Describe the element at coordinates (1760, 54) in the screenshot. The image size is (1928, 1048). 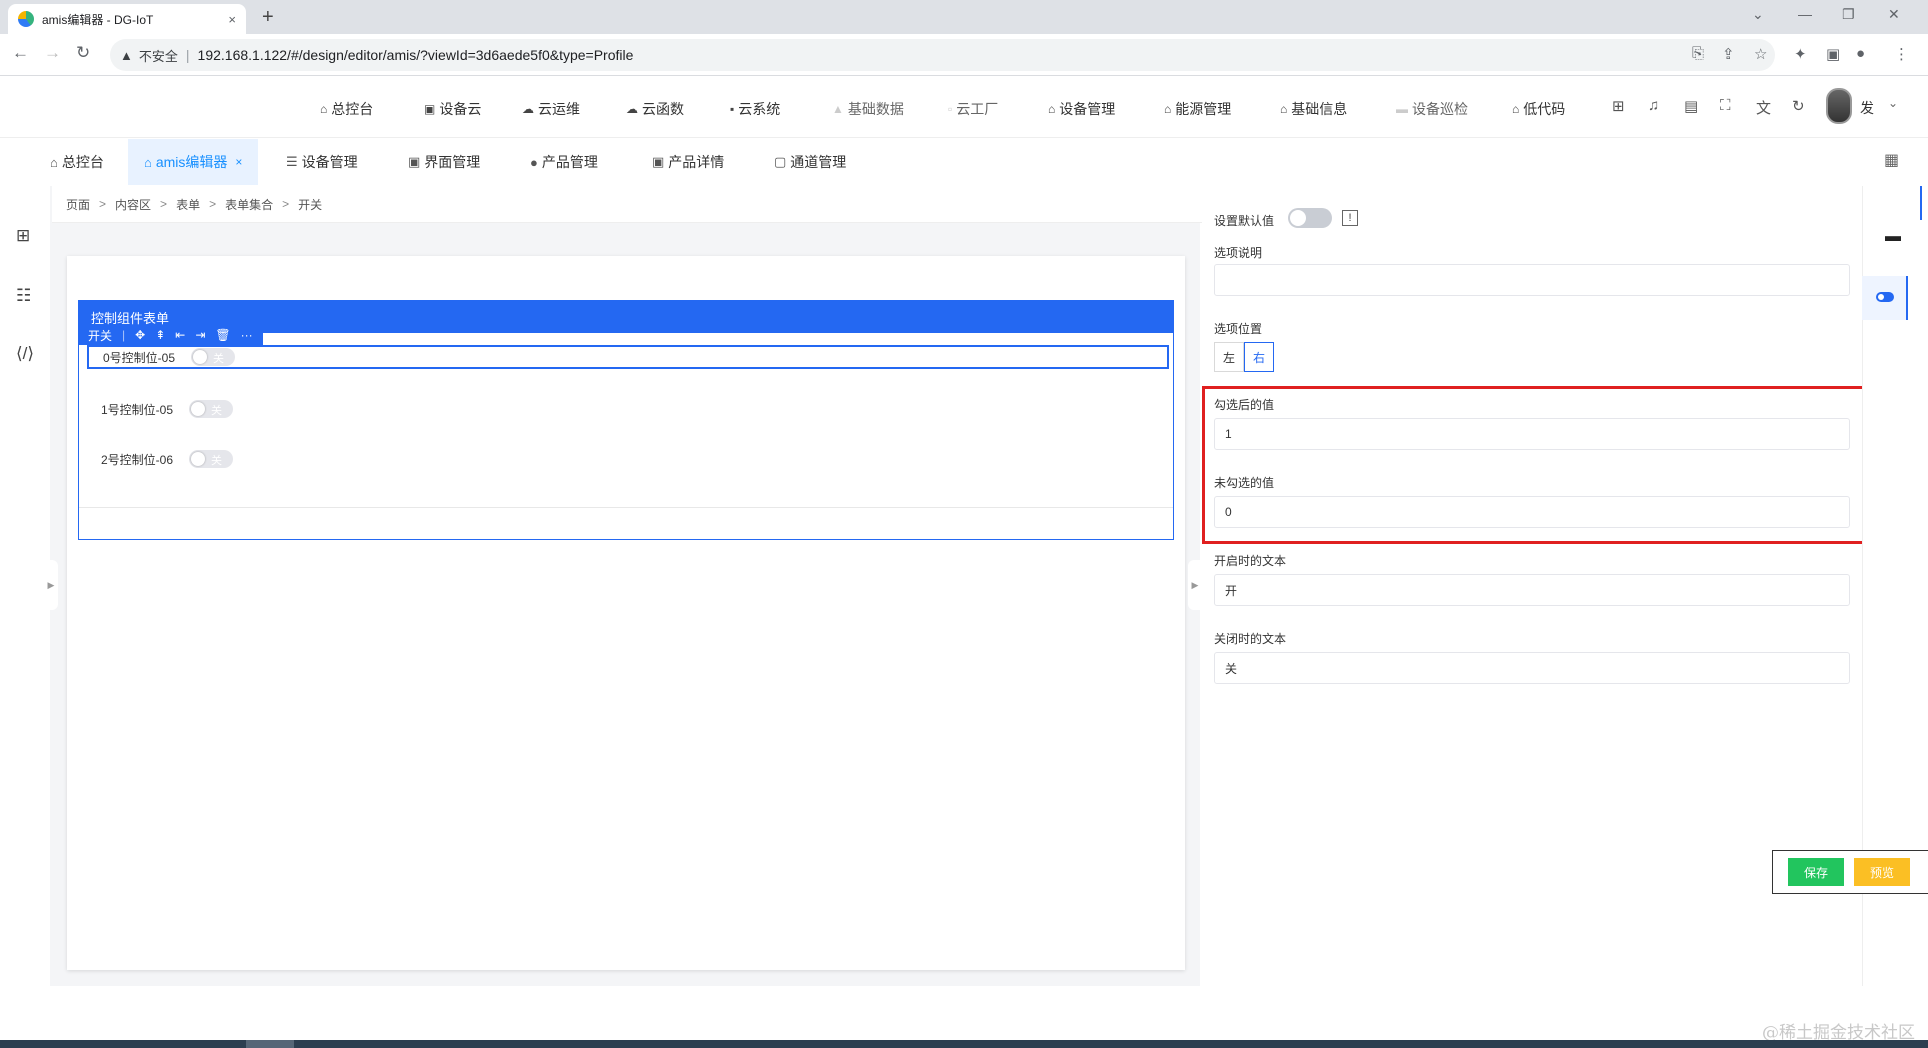
I see `bookmark-icon: ☆` at that location.